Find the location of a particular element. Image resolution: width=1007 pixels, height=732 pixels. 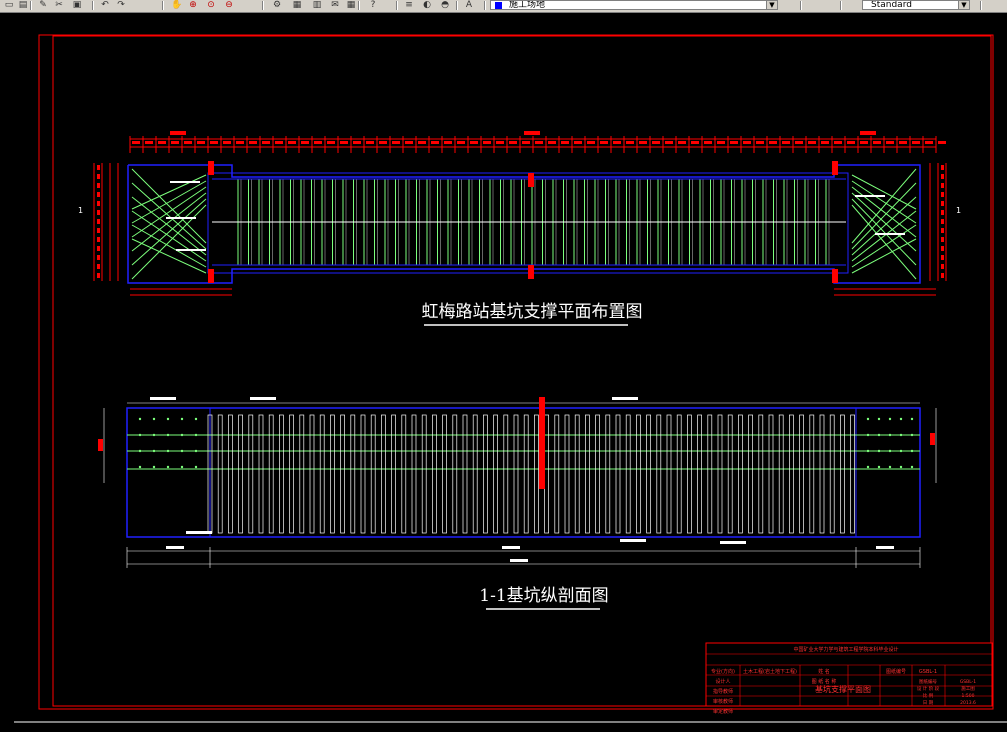

save-icon: ▤ is located at coordinates (23, 5).